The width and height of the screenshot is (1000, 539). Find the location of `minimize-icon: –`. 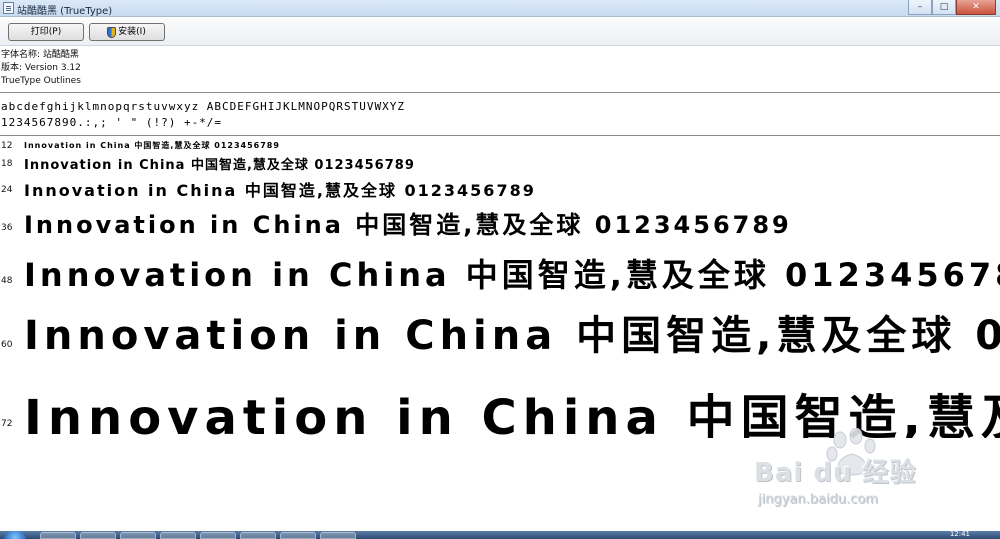

minimize-icon: – is located at coordinates (920, 7).